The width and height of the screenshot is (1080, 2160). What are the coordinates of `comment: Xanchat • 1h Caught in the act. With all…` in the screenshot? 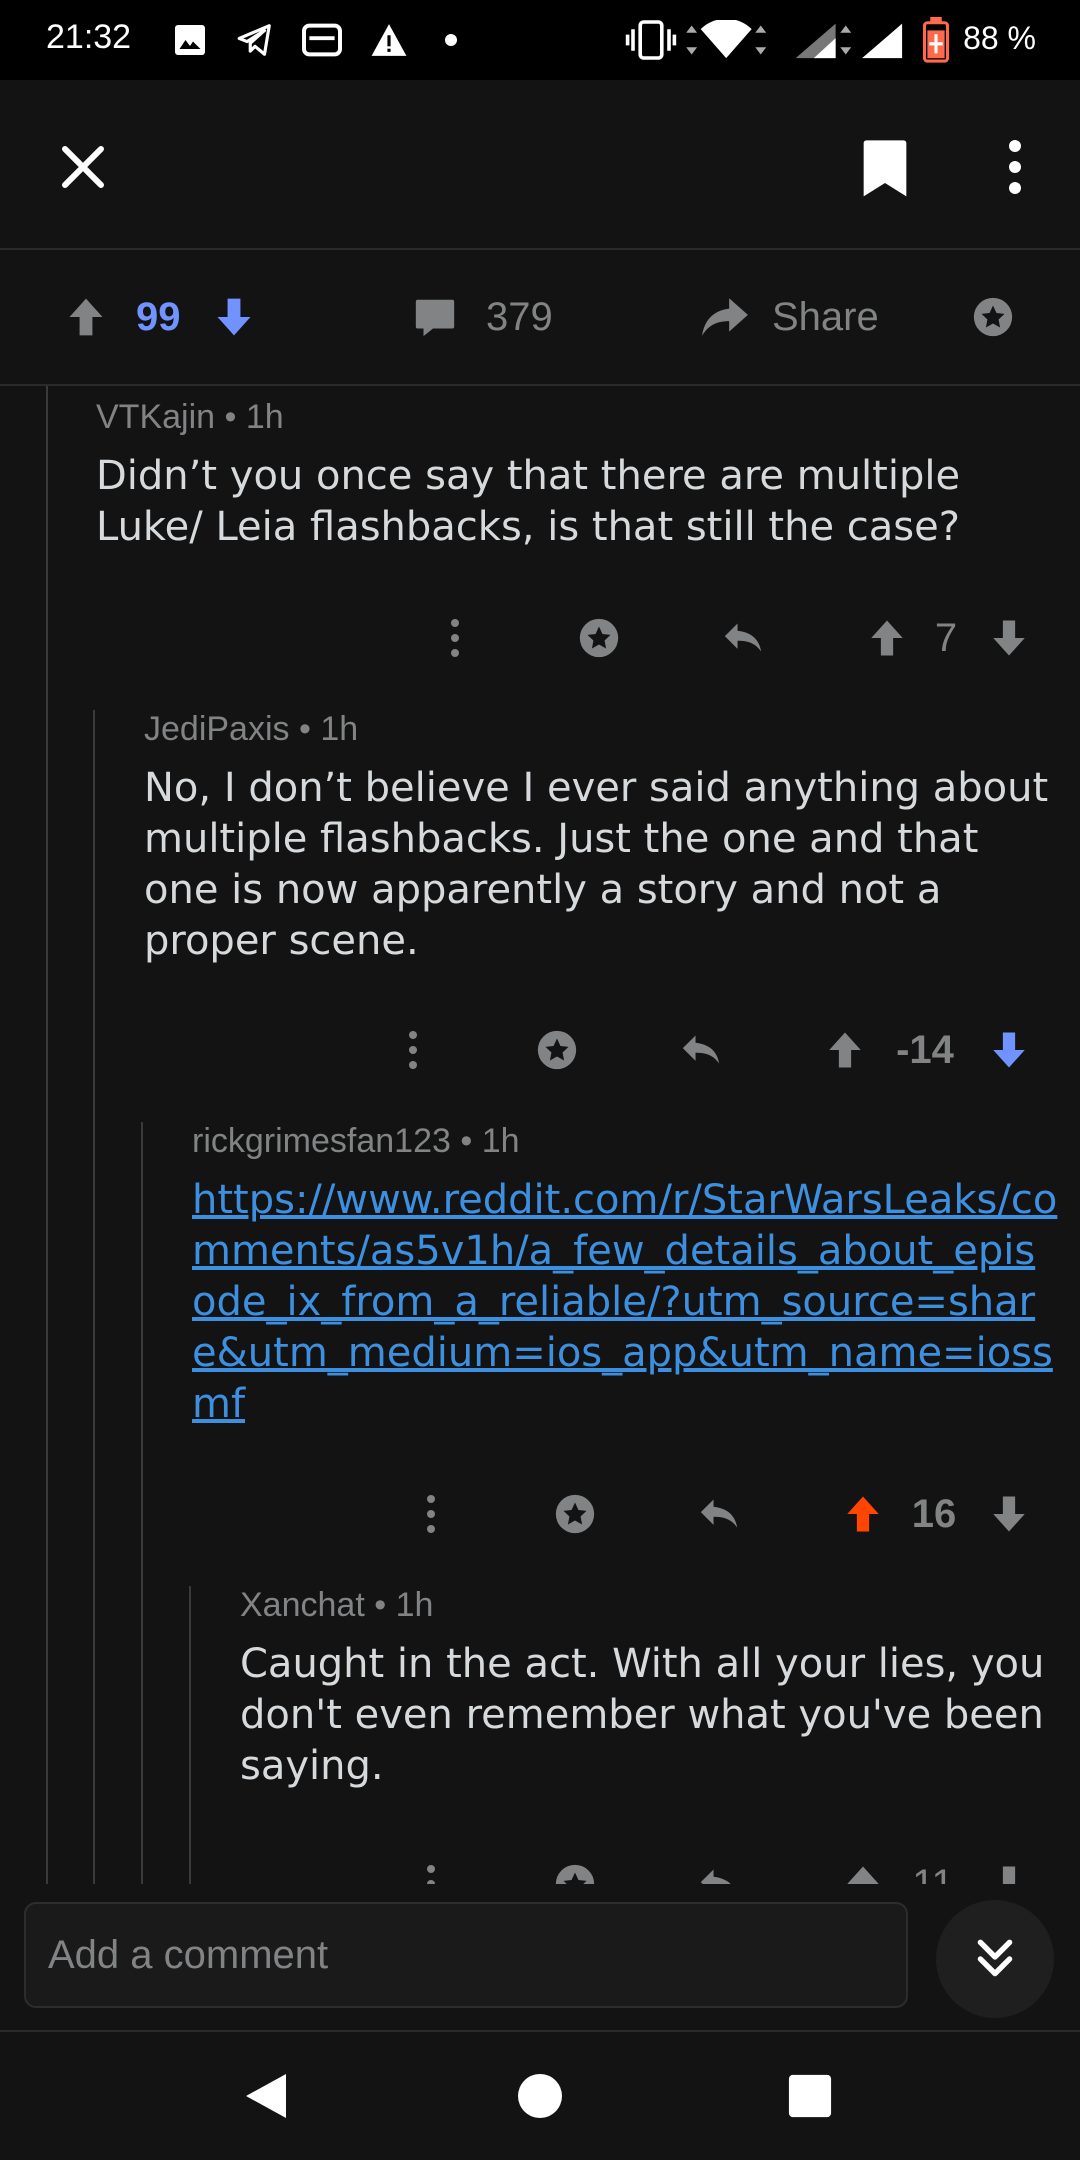 It's located at (649, 1689).